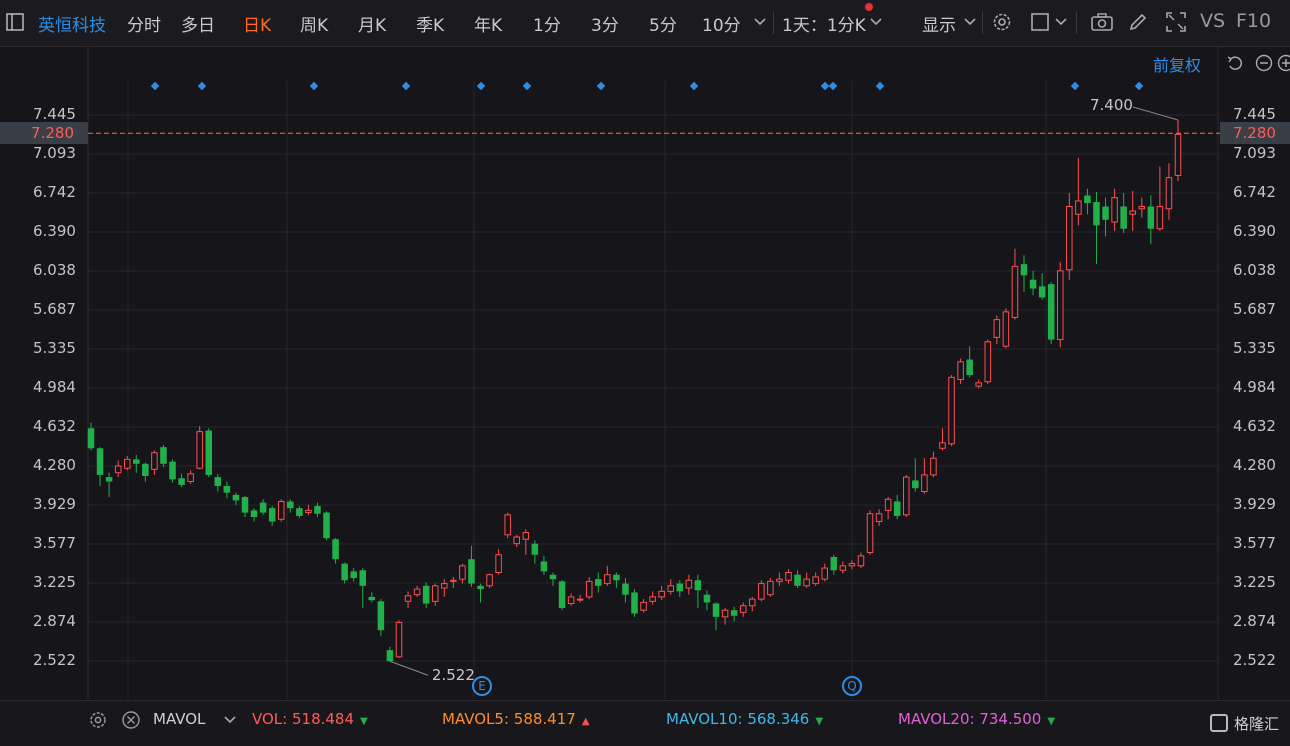 The width and height of the screenshot is (1290, 746). I want to click on brand-logo-icon, so click(1219, 723).